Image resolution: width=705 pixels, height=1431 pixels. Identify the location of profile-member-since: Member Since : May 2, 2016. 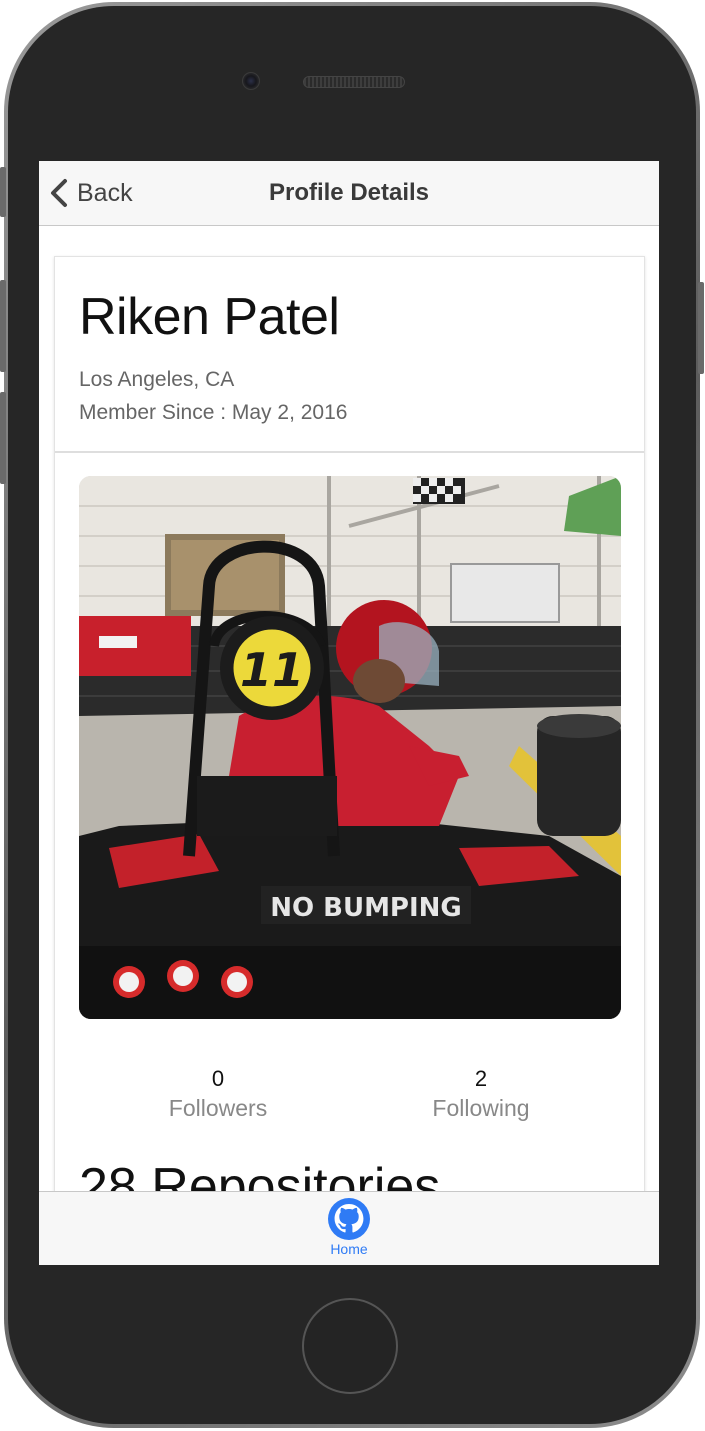
(213, 412).